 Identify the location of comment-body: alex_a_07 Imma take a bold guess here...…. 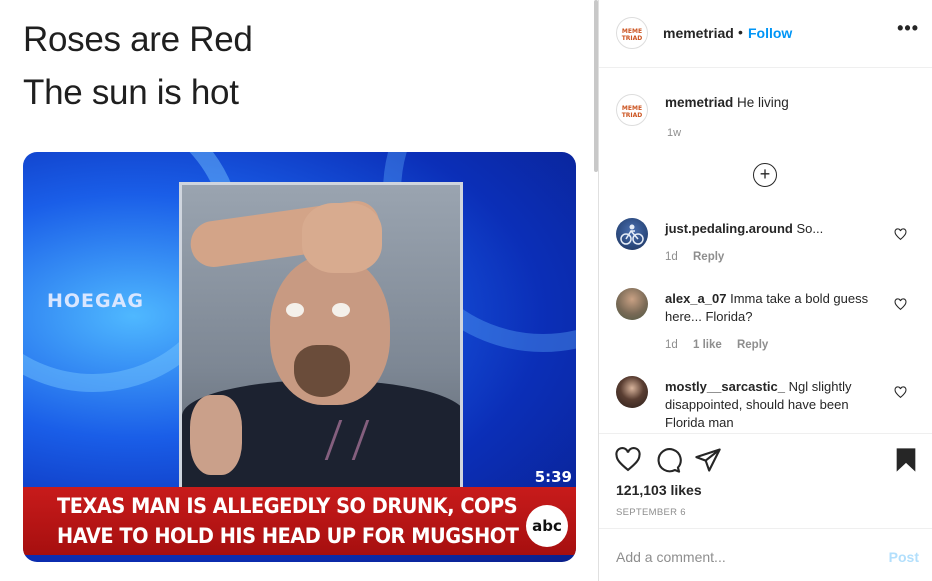
(774, 308).